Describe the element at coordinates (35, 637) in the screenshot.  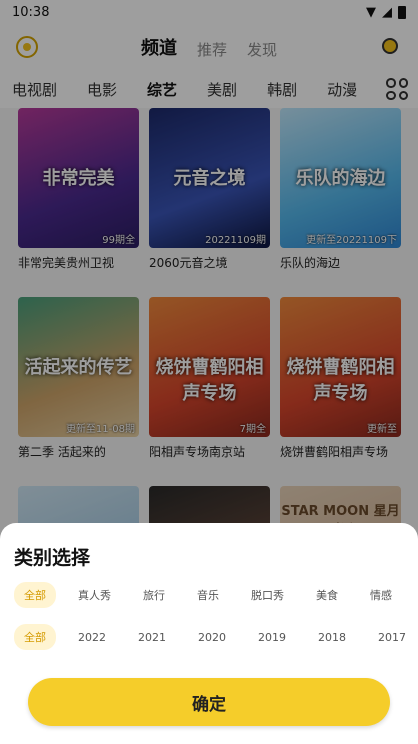
I see `year-chip-all: 全部` at that location.